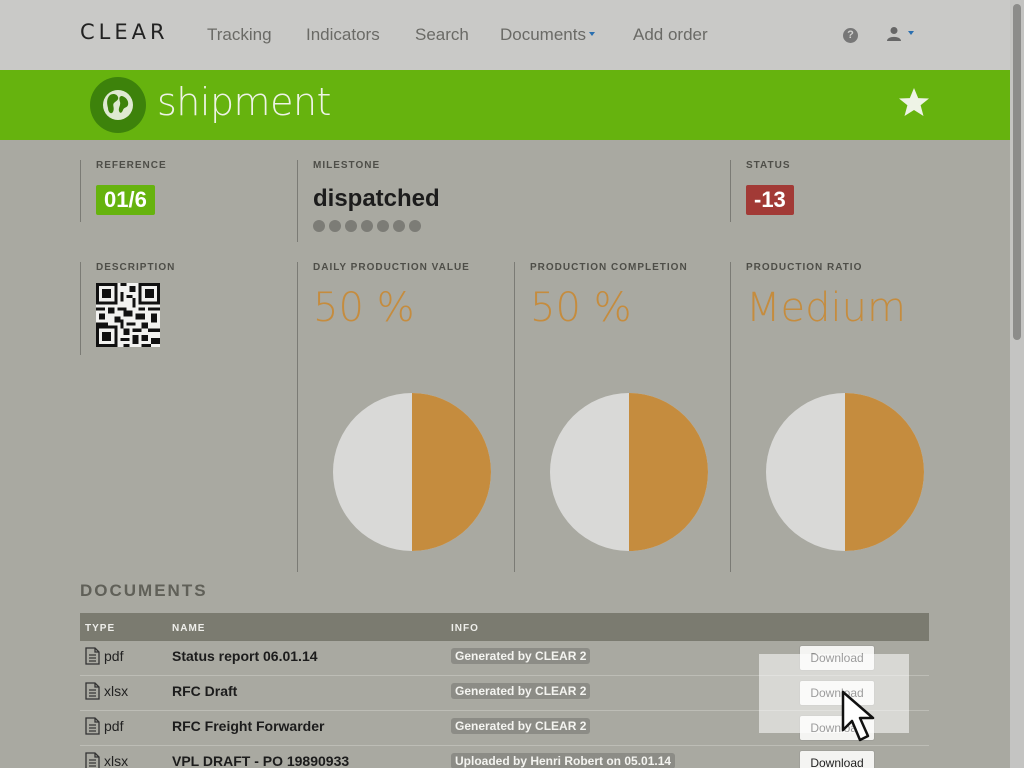 The width and height of the screenshot is (1024, 768). I want to click on nav-documents-dropdown: Documents, so click(547, 35).